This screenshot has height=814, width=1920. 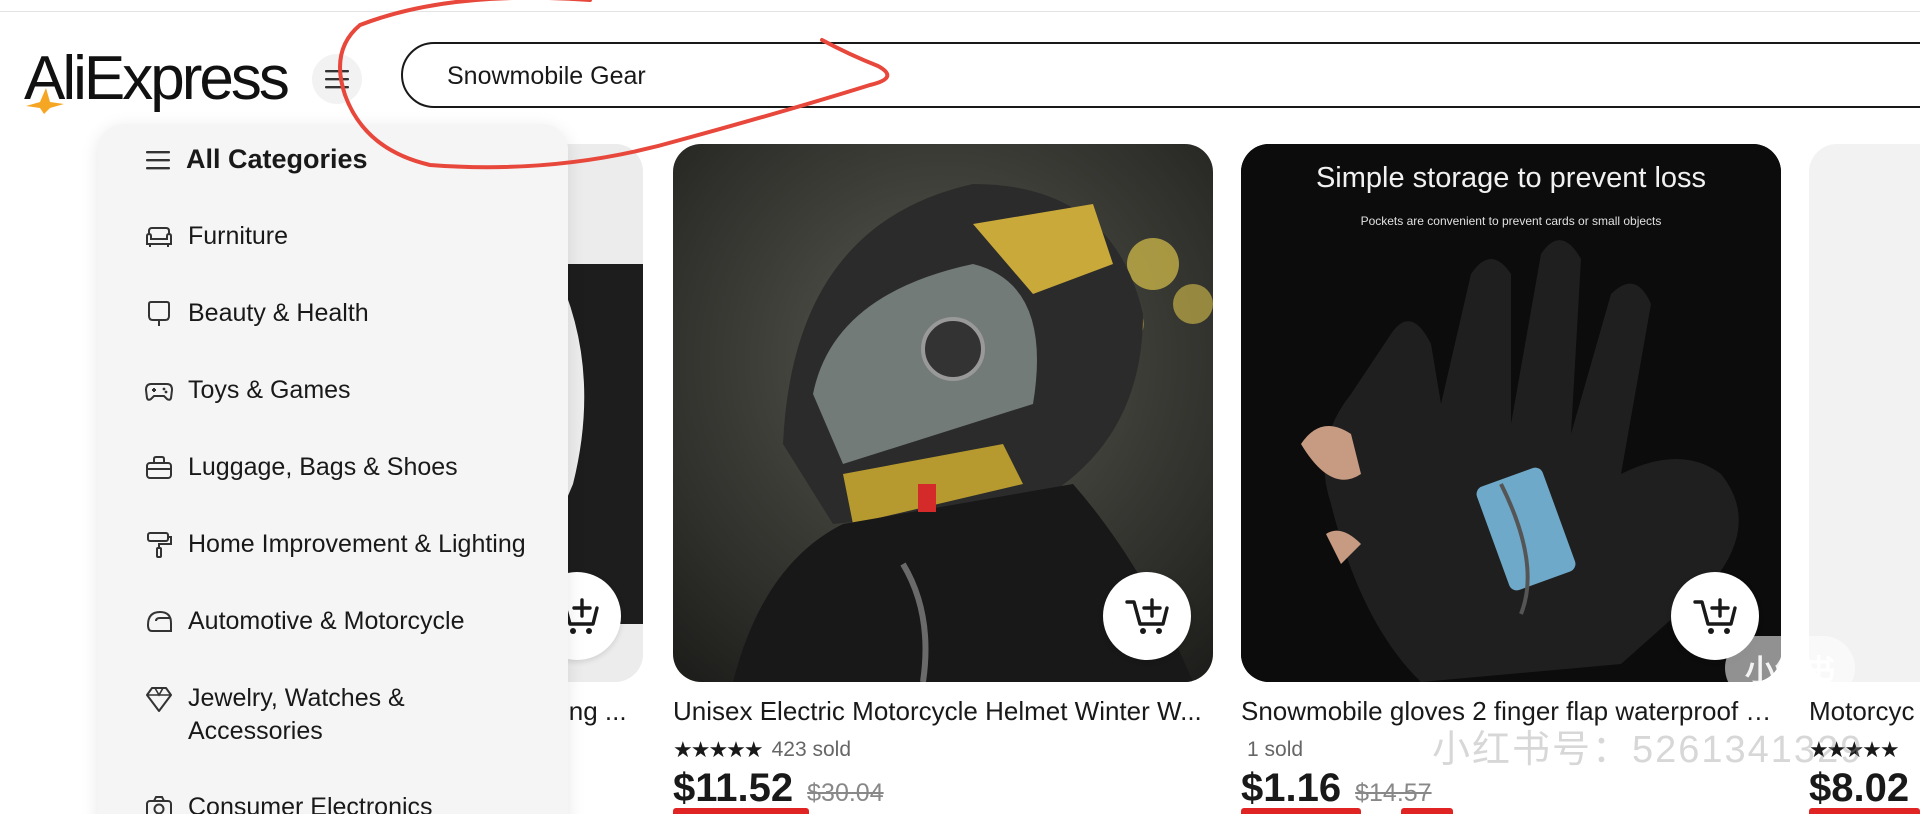 I want to click on bag-icon, so click(x=159, y=467).